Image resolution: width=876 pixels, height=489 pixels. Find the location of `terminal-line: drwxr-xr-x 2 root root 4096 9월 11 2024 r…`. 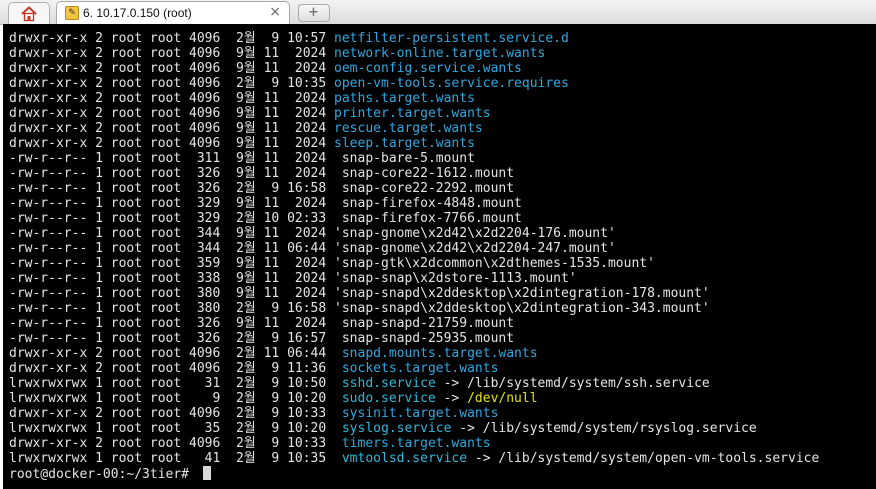

terminal-line: drwxr-xr-x 2 root root 4096 9월 11 2024 r… is located at coordinates (414, 128).